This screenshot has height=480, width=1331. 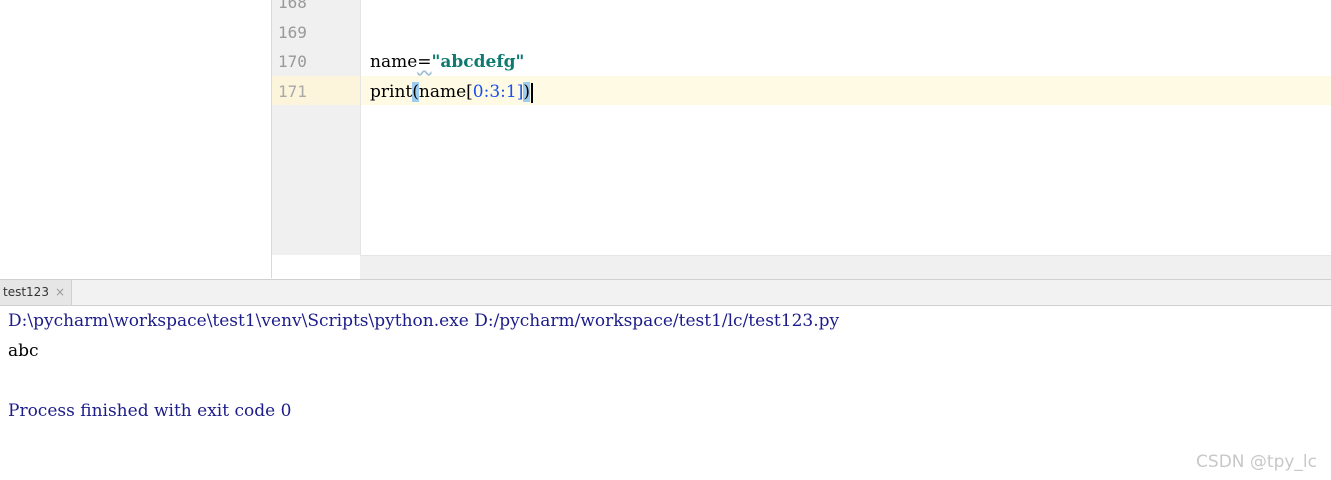 I want to click on code-line-170: name="abcdefg", so click(x=447, y=62).